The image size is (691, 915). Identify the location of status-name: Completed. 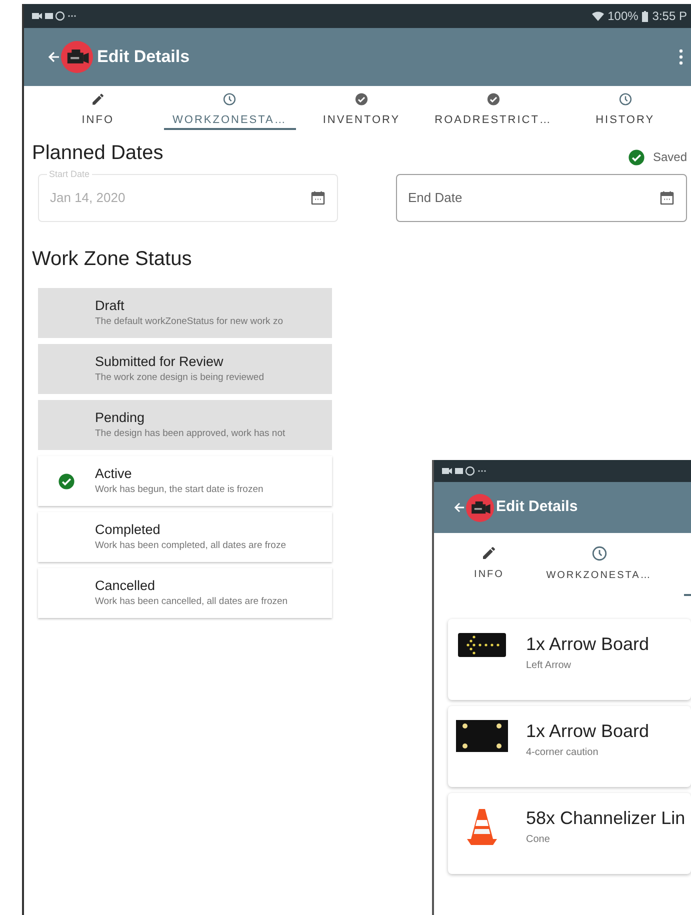
(128, 529).